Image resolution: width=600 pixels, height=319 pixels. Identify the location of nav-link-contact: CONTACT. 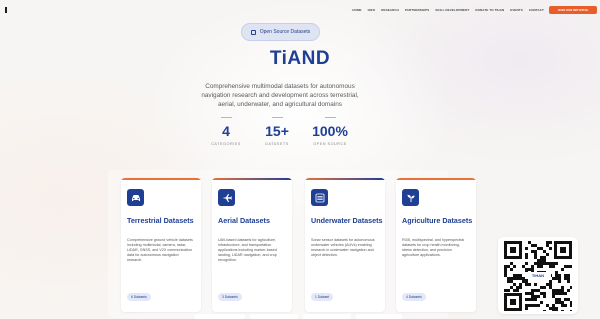
(536, 10).